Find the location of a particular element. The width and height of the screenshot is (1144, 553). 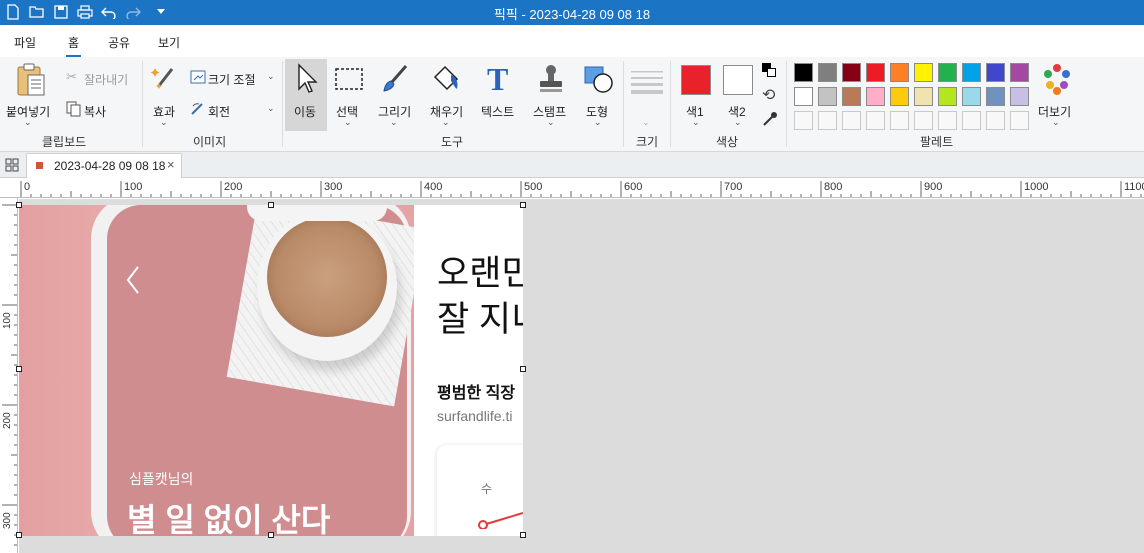

selection-icon is located at coordinates (349, 79).